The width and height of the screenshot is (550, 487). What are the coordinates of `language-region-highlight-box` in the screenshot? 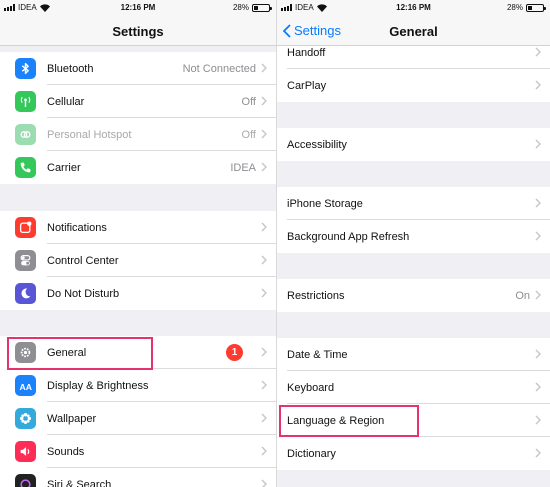 It's located at (349, 421).